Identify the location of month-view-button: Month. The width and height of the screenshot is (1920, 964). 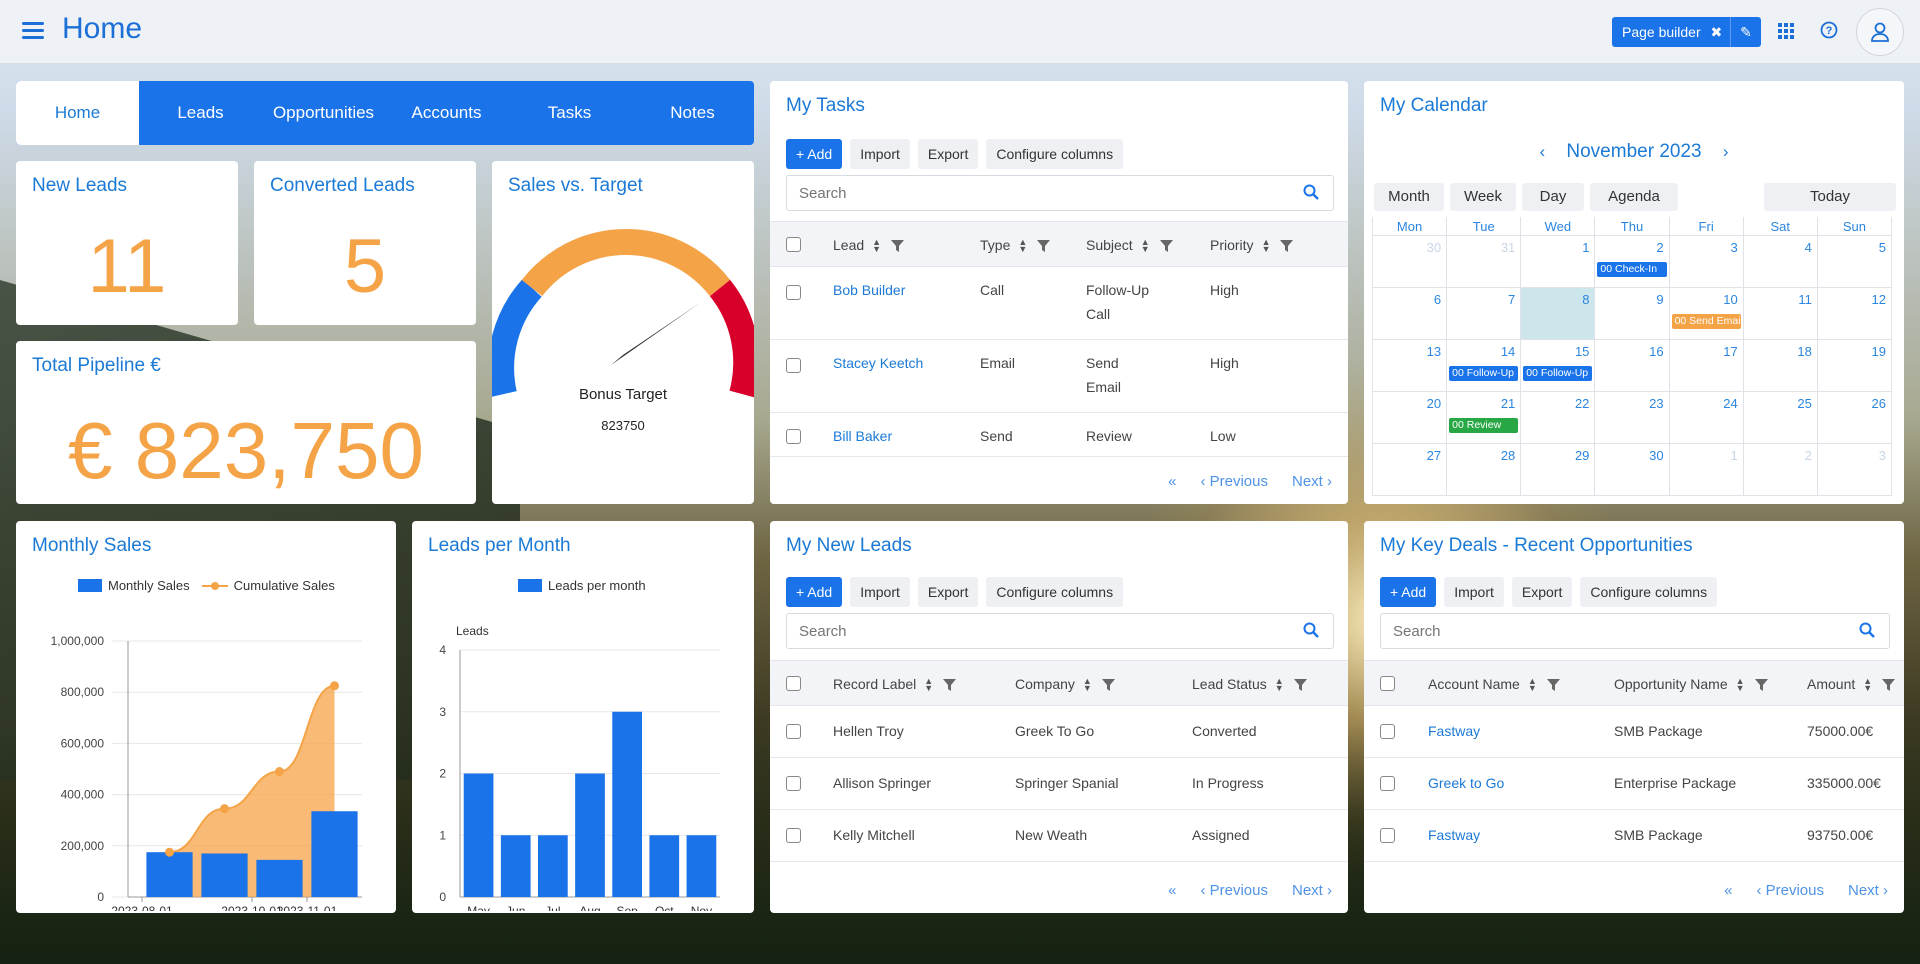
(1409, 197).